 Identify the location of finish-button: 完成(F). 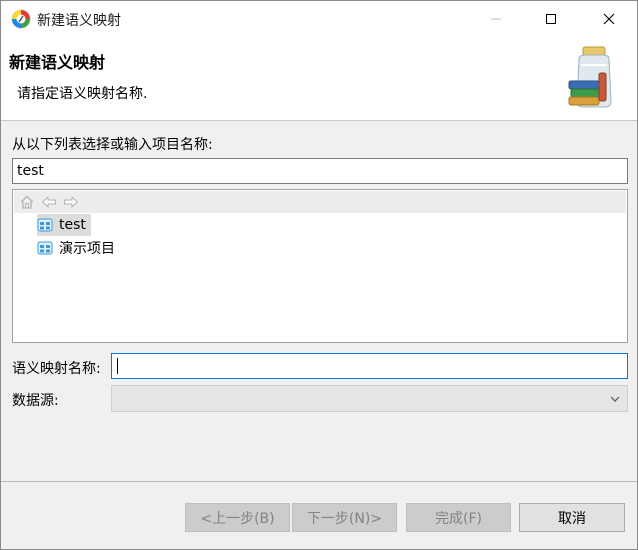
(458, 517).